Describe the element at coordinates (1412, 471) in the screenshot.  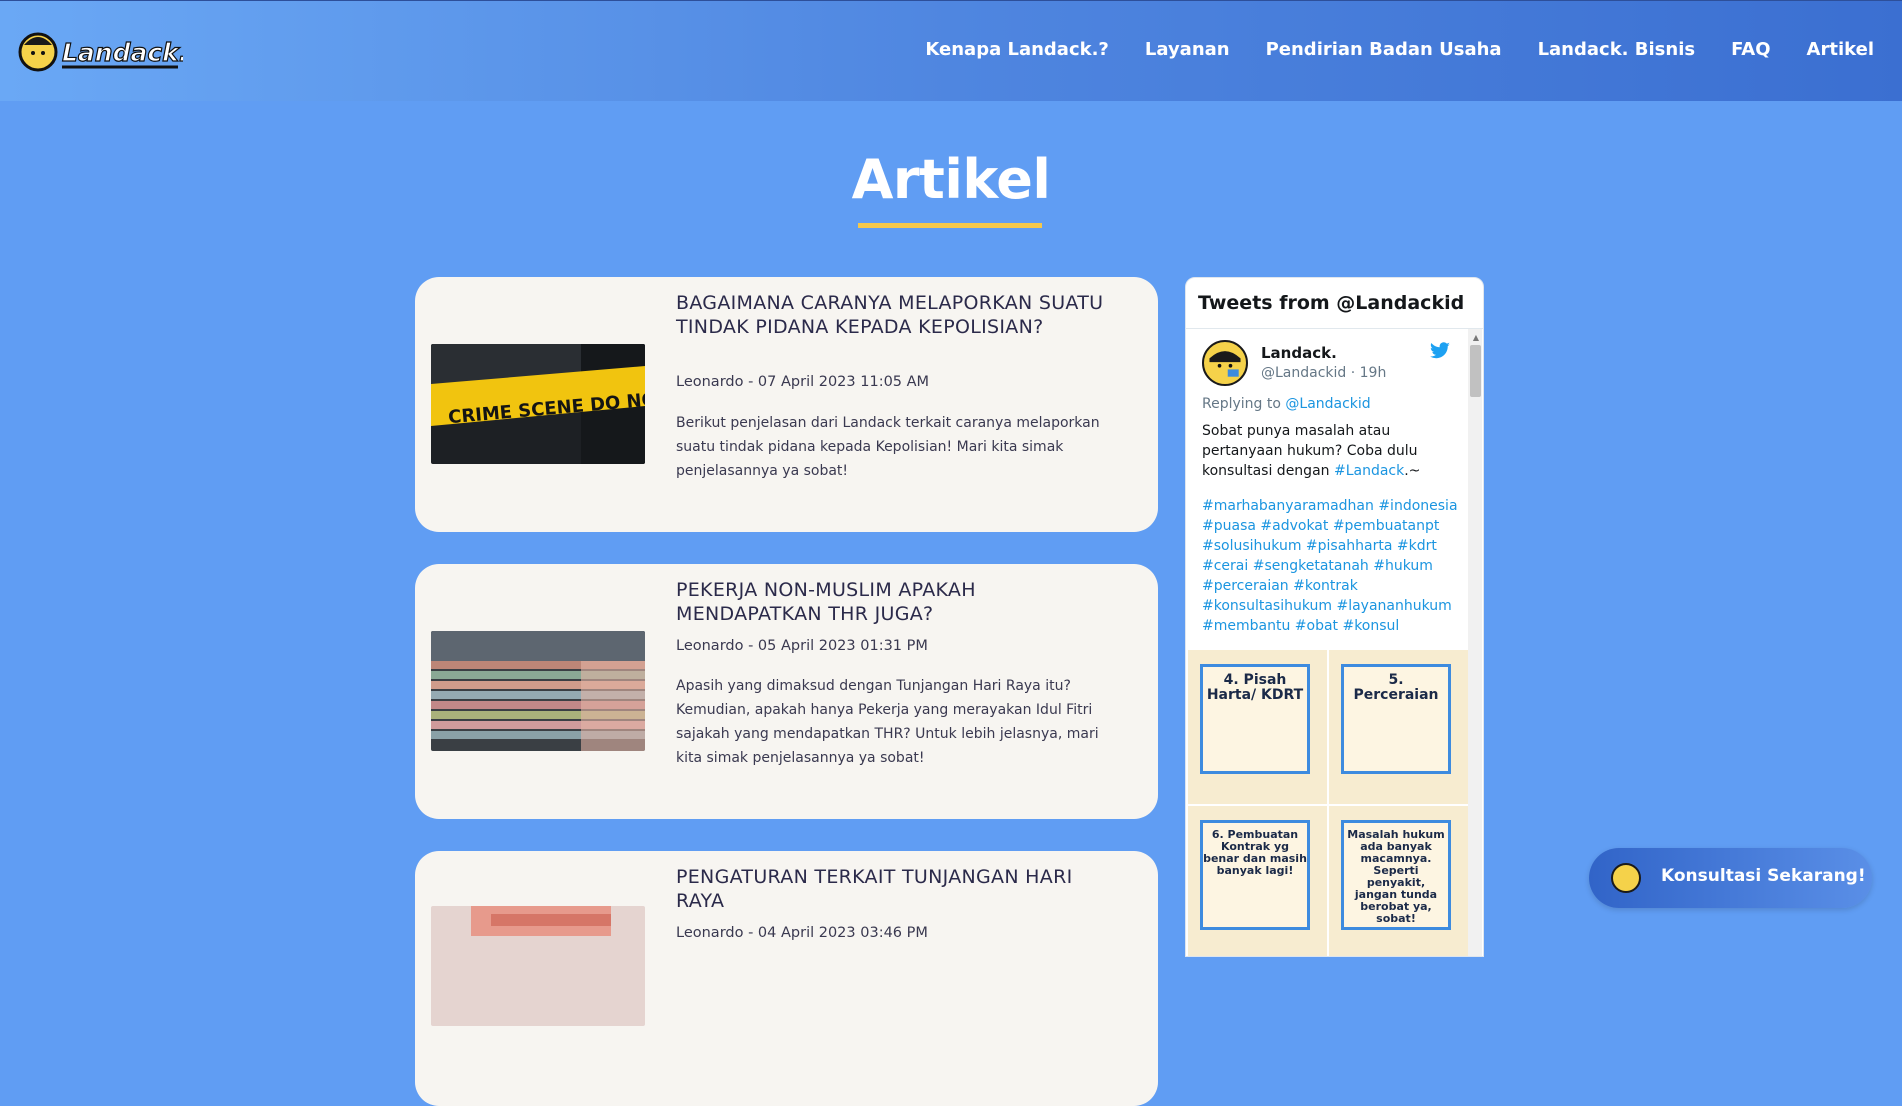
I see `tweet-text-end: .~` at that location.